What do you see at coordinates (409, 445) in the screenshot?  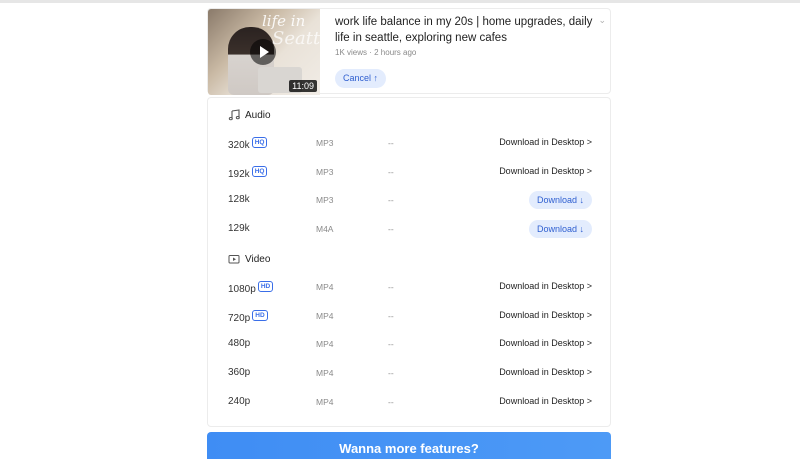 I see `more-features-button: Wanna more features?` at bounding box center [409, 445].